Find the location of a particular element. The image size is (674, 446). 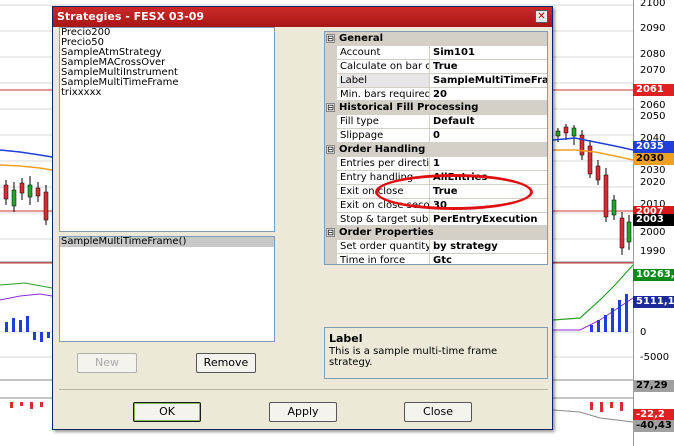

property-value: Gtc is located at coordinates (489, 259).